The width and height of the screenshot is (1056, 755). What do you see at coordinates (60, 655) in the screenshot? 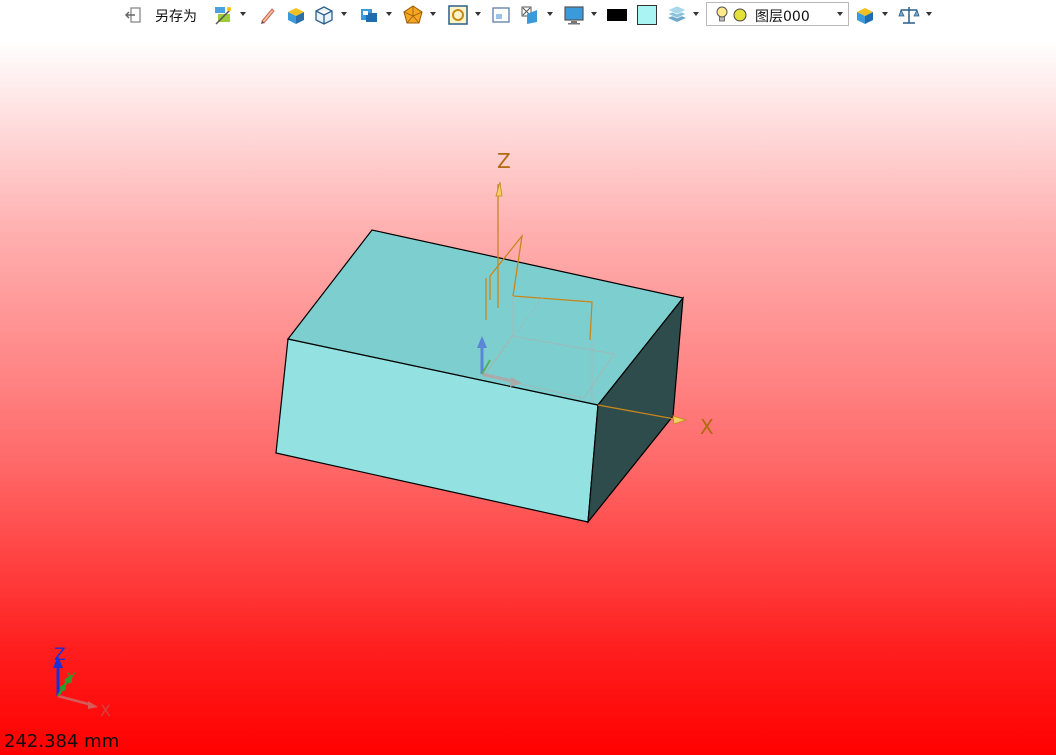
I see `triad-z-label: Z` at bounding box center [60, 655].